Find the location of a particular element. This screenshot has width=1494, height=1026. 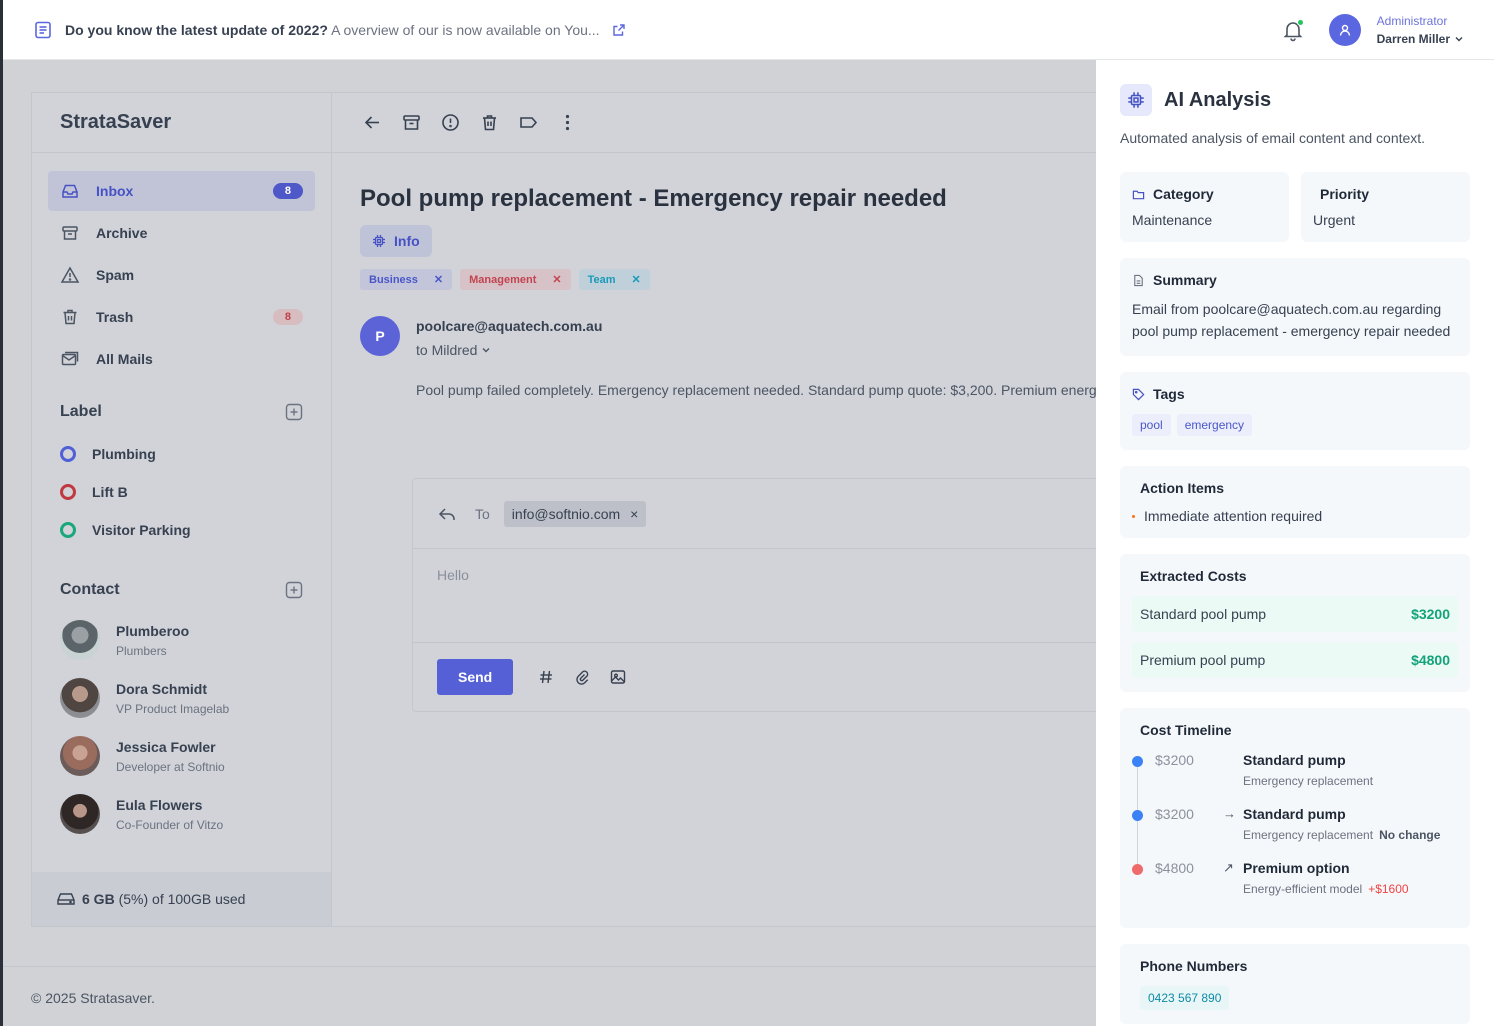

nav-all-mails: All Mails is located at coordinates (181, 359).